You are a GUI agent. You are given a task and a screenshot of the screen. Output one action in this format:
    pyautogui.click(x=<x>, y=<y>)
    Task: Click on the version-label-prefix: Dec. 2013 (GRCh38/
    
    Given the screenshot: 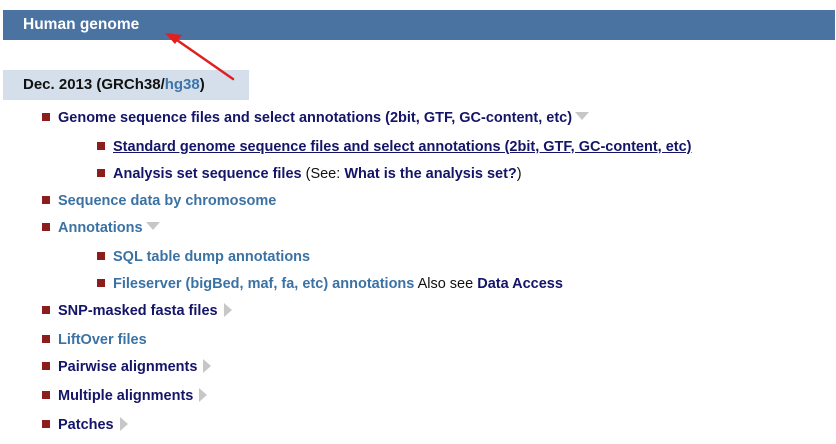 What is the action you would take?
    pyautogui.click(x=94, y=84)
    